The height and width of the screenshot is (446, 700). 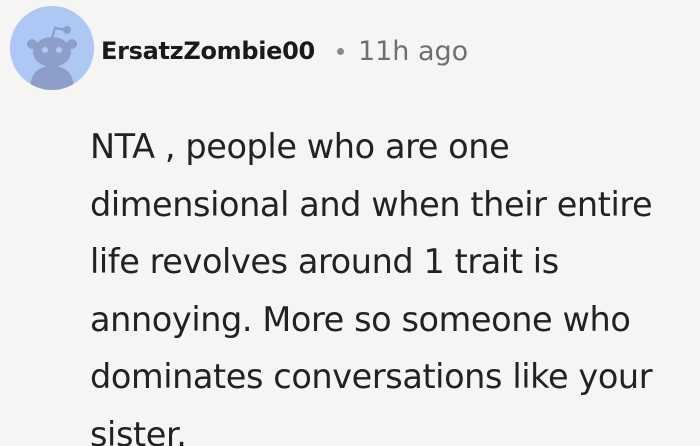 I want to click on reddit-snoo-icon, so click(x=52, y=48).